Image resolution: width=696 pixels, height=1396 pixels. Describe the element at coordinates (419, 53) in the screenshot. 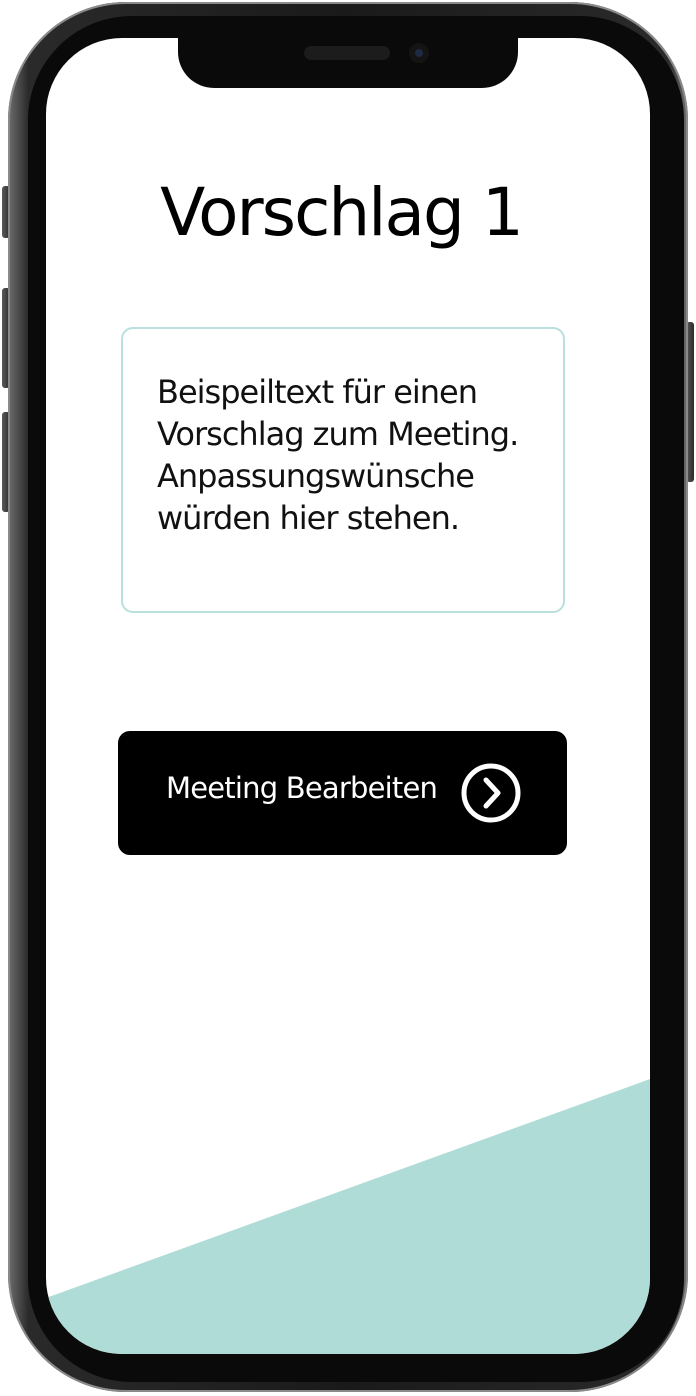

I see `front-camera-icon` at that location.